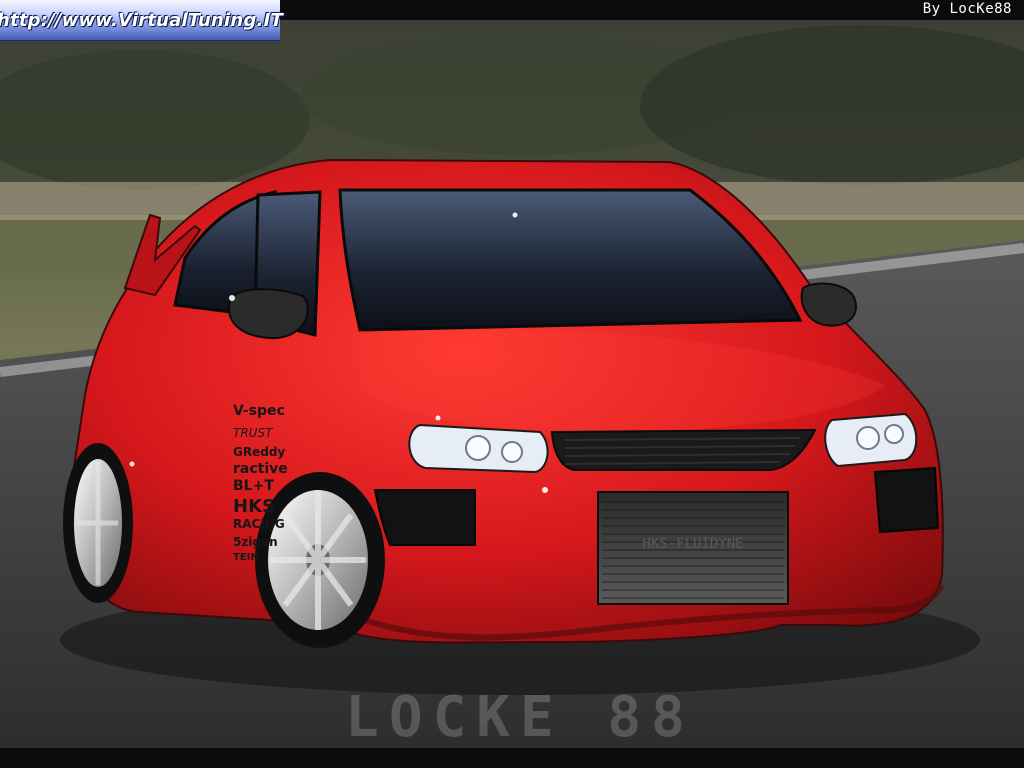 The width and height of the screenshot is (1024, 768). Describe the element at coordinates (478, 448) in the screenshot. I see `left-headlight-projector` at that location.